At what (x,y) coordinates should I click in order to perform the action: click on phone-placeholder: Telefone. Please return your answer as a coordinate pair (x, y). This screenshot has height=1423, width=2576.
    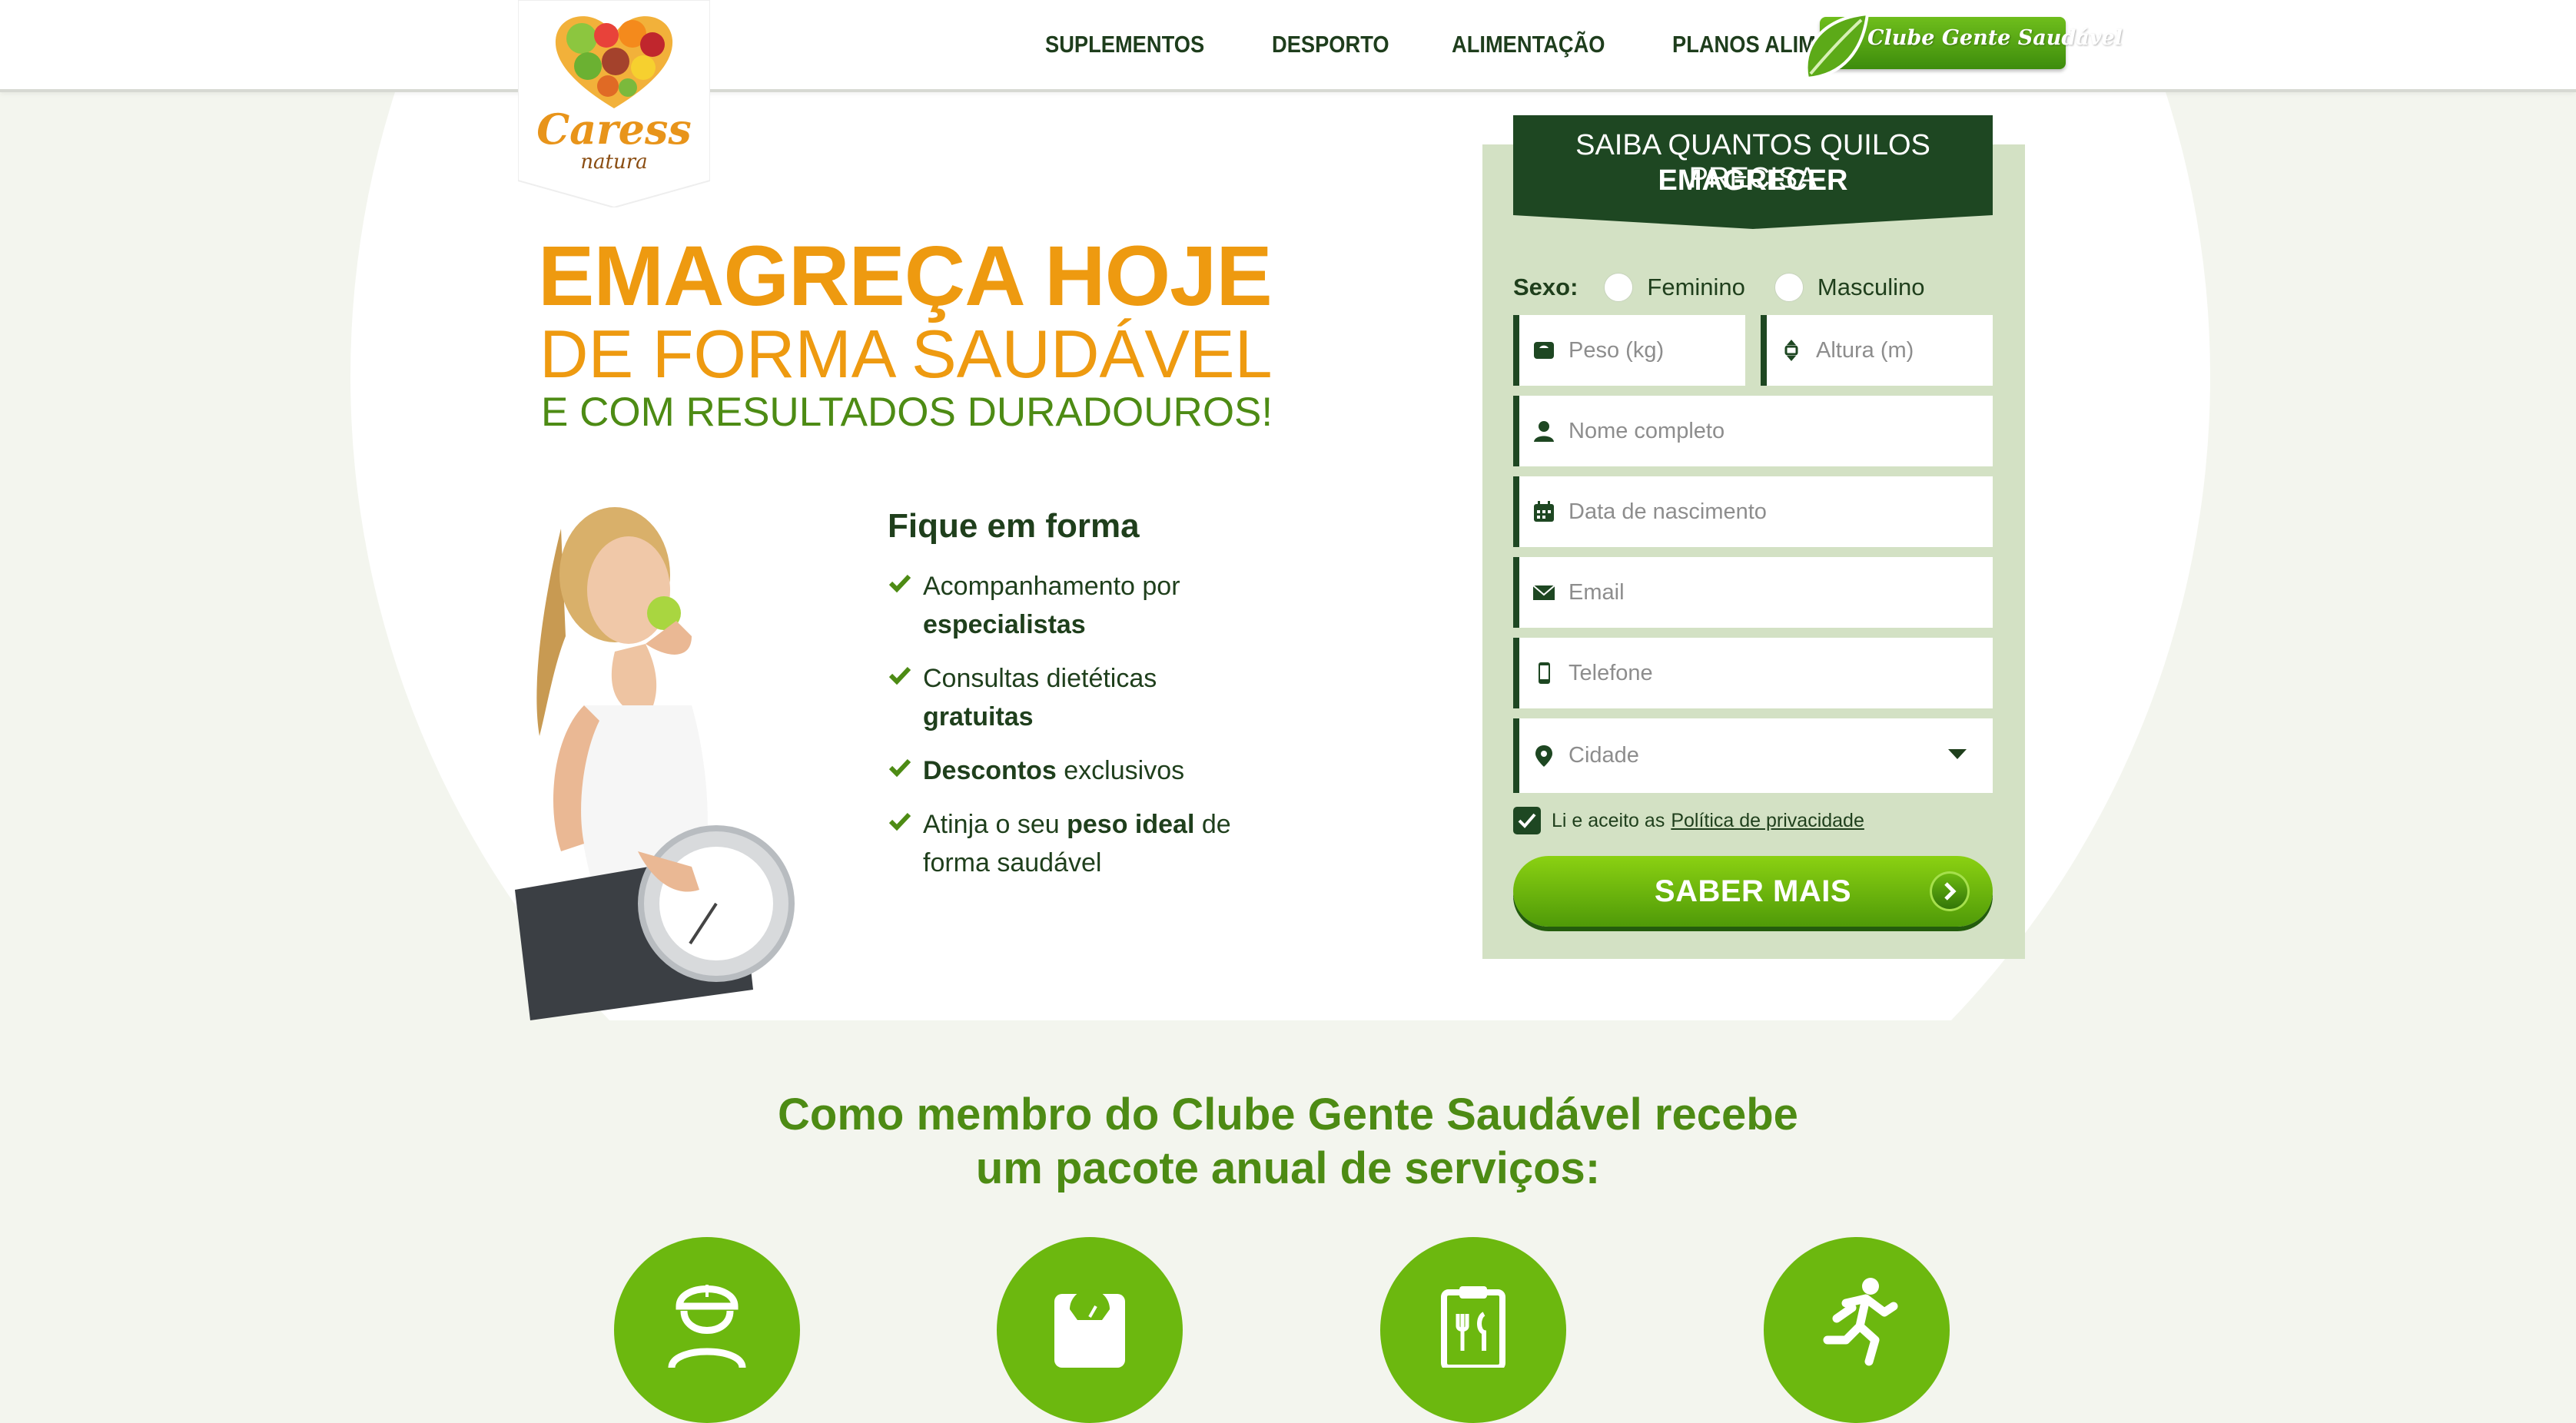
    Looking at the image, I should click on (1611, 672).